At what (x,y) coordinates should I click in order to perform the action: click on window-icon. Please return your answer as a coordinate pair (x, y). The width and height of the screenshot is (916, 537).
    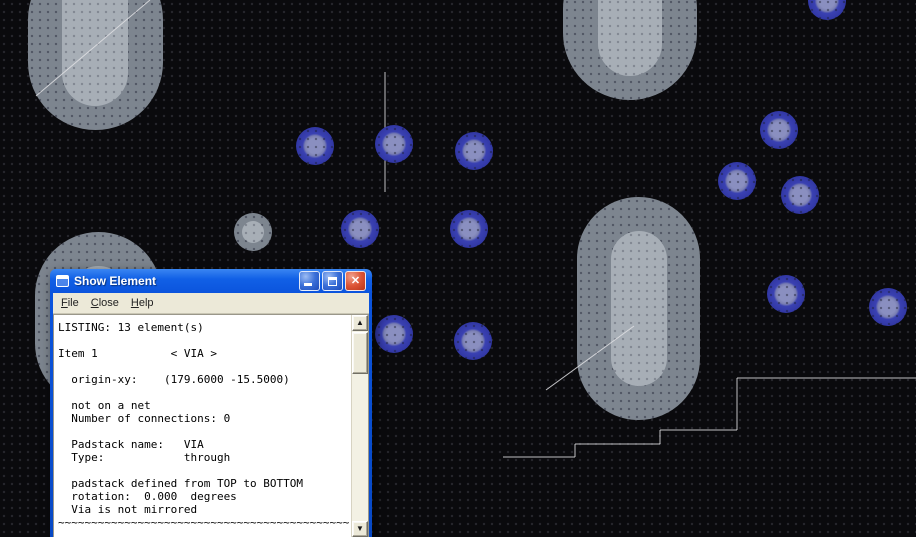
    Looking at the image, I should click on (62, 281).